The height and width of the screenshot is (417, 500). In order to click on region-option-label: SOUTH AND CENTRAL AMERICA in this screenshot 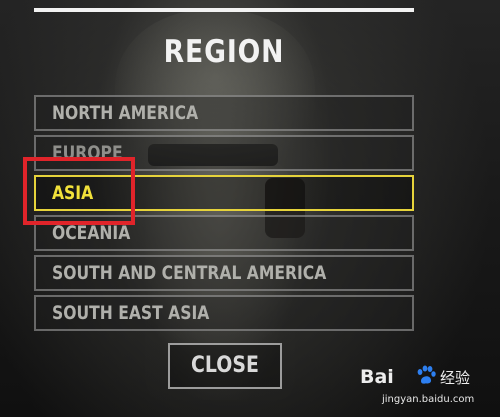, I will do `click(189, 273)`.